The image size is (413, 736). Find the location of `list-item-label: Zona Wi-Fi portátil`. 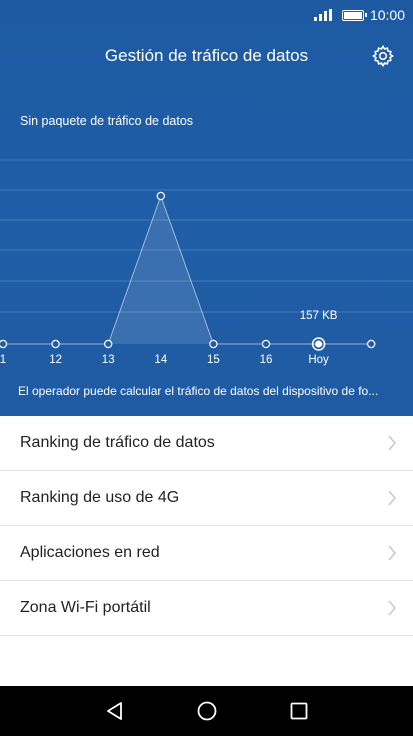

list-item-label: Zona Wi-Fi portátil is located at coordinates (85, 607).